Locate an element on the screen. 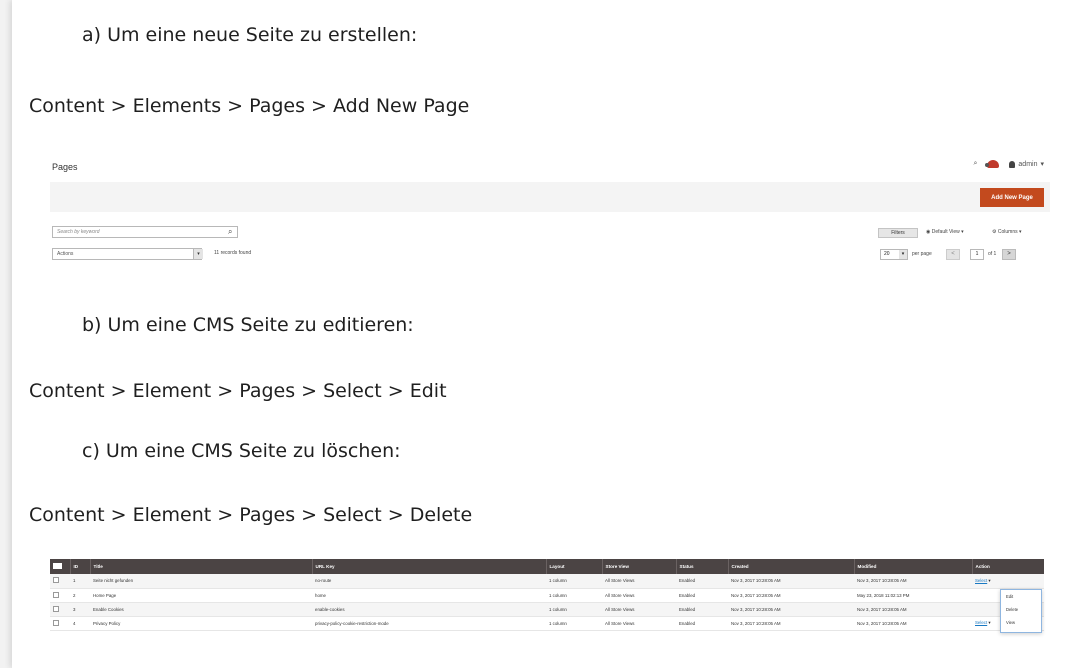 This screenshot has height=668, width=1070. column-header: URL Key is located at coordinates (429, 566).